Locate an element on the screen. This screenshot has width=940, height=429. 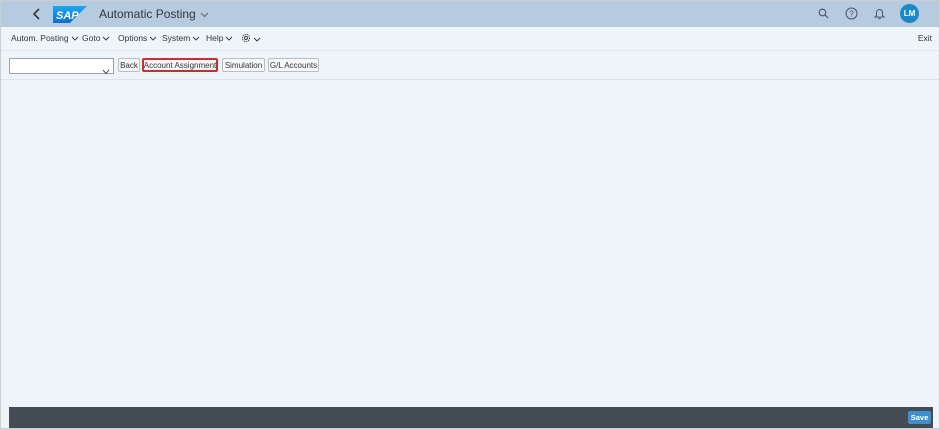
menu-options: Options is located at coordinates (137, 38).